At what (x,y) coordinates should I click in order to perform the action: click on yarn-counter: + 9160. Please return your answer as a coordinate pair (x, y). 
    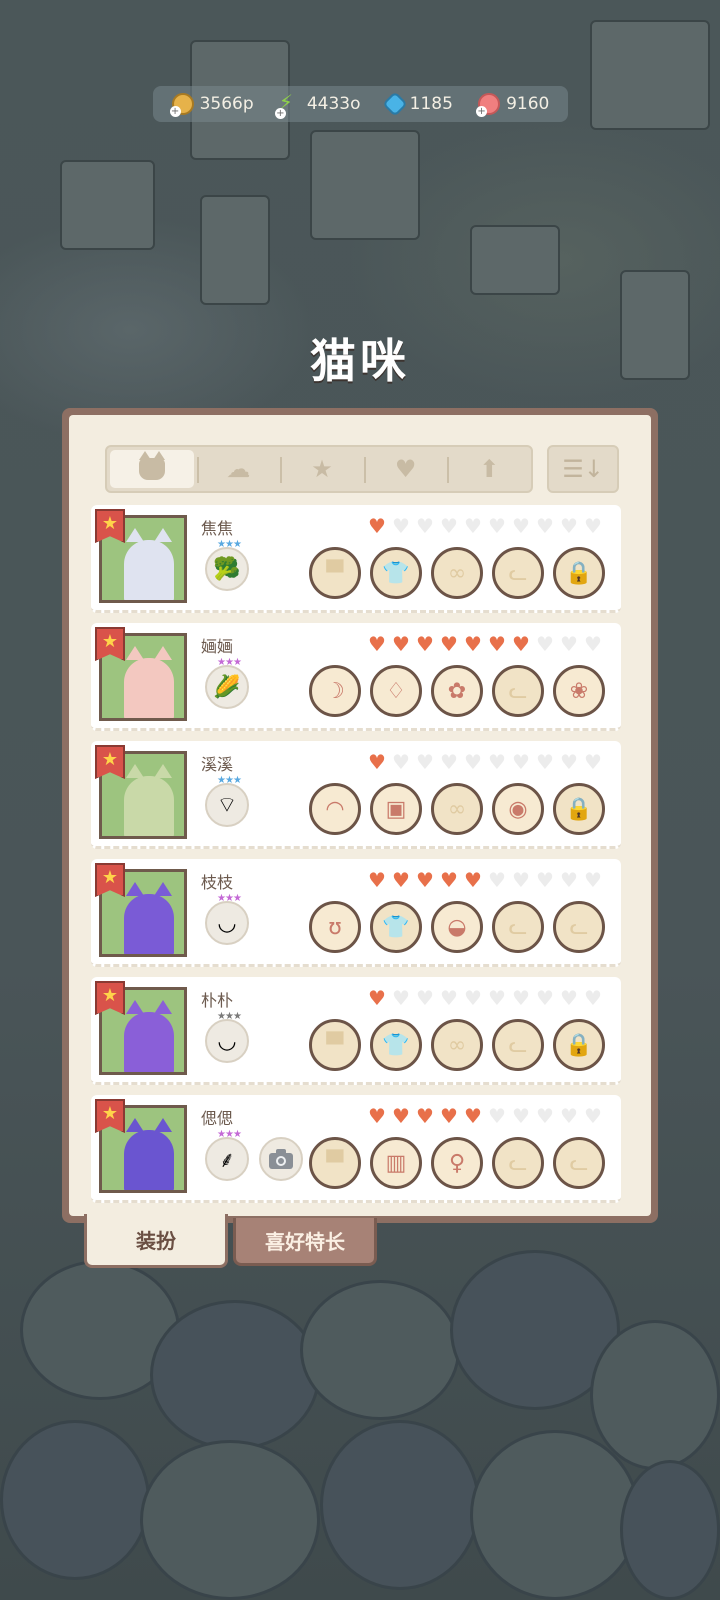
    Looking at the image, I should click on (513, 105).